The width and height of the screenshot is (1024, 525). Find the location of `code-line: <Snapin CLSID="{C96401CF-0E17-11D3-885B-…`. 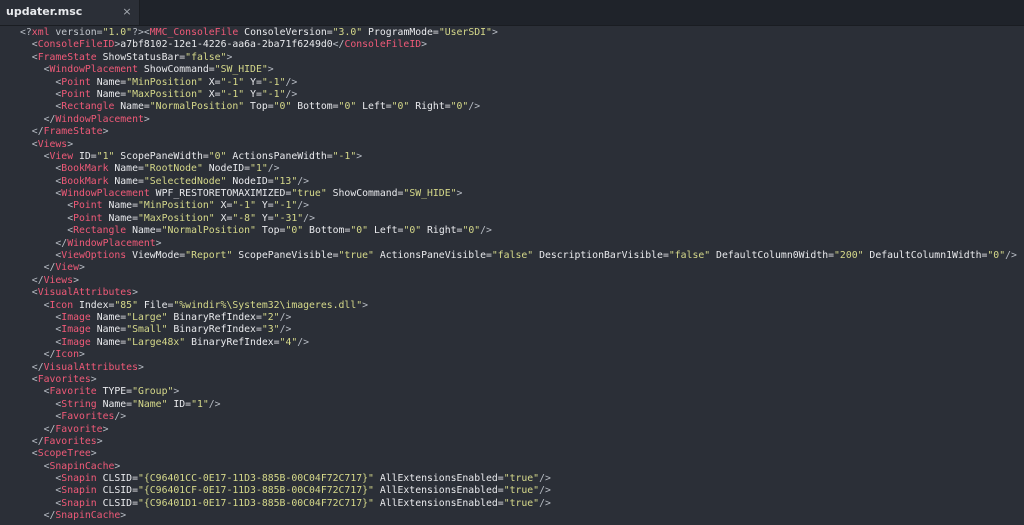

code-line: <Snapin CLSID="{C96401CF-0E17-11D3-885B-… is located at coordinates (518, 491).